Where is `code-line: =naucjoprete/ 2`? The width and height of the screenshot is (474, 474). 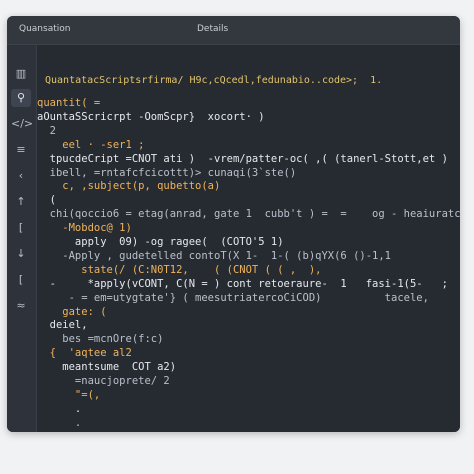 code-line: =naucjoprete/ 2 is located at coordinates (103, 381).